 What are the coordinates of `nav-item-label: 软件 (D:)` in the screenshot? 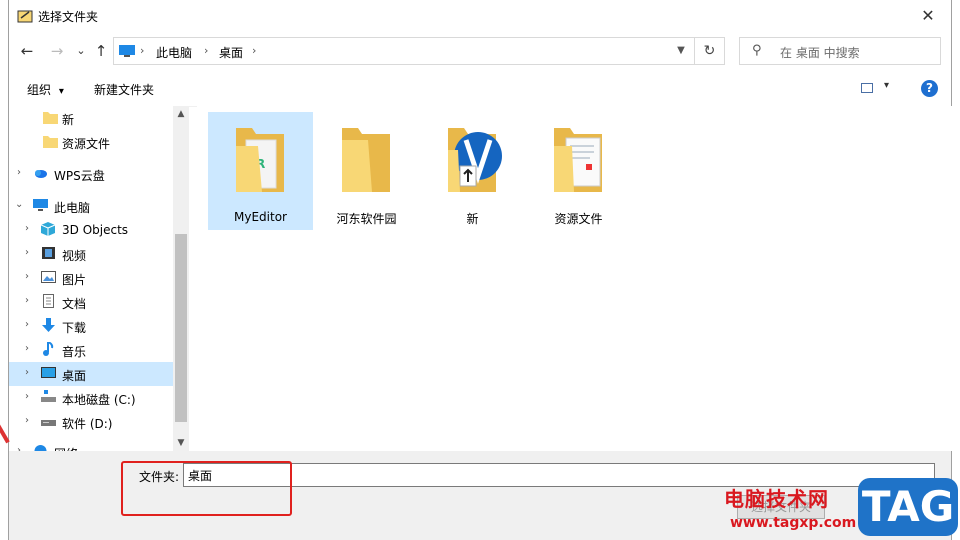 It's located at (87, 424).